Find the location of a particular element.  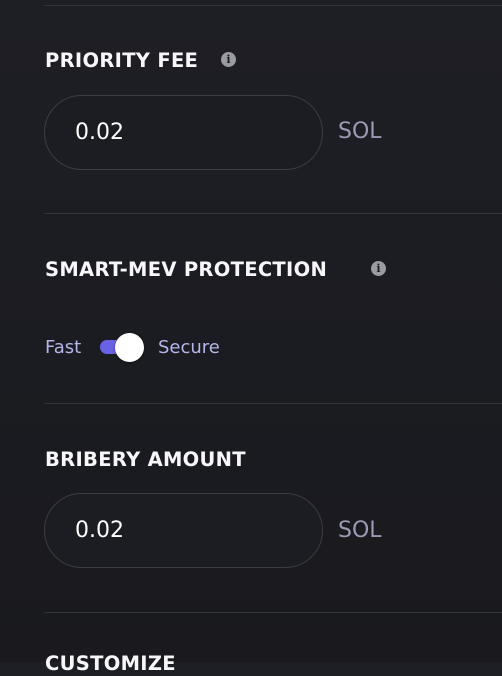

priority-fee-unit: SOL is located at coordinates (360, 131).